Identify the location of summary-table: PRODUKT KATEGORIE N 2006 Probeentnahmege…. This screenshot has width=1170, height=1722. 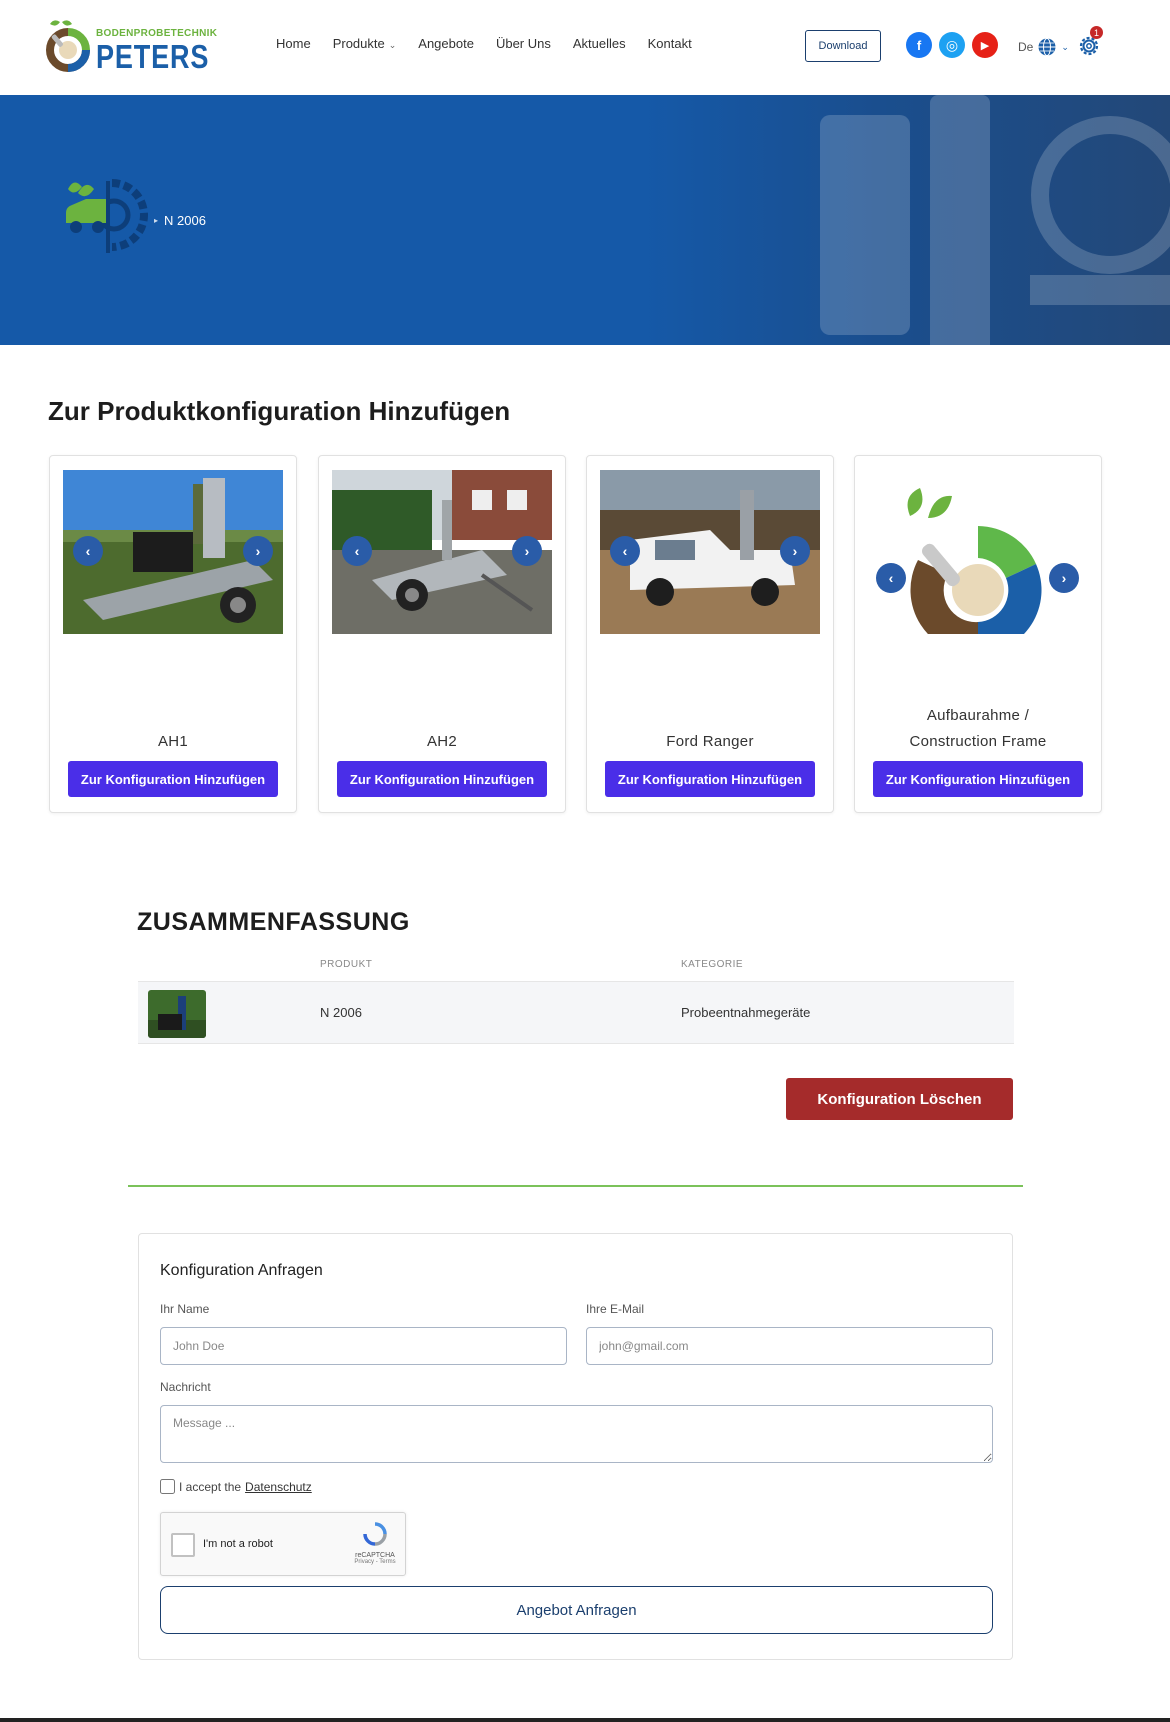
(576, 998).